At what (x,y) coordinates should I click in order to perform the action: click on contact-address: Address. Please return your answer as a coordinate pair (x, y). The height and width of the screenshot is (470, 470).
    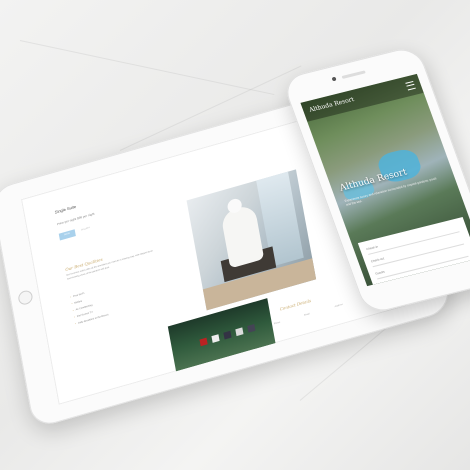
    Looking at the image, I should click on (338, 306).